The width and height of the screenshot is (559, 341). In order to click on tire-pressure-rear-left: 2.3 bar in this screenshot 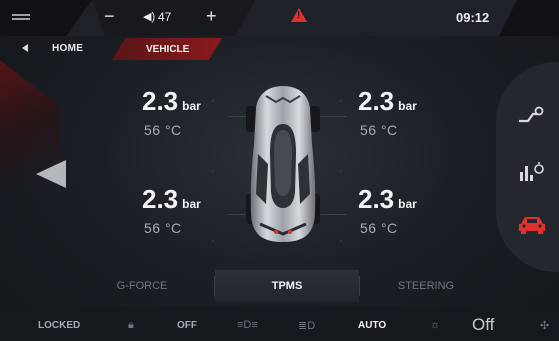, I will do `click(171, 199)`.